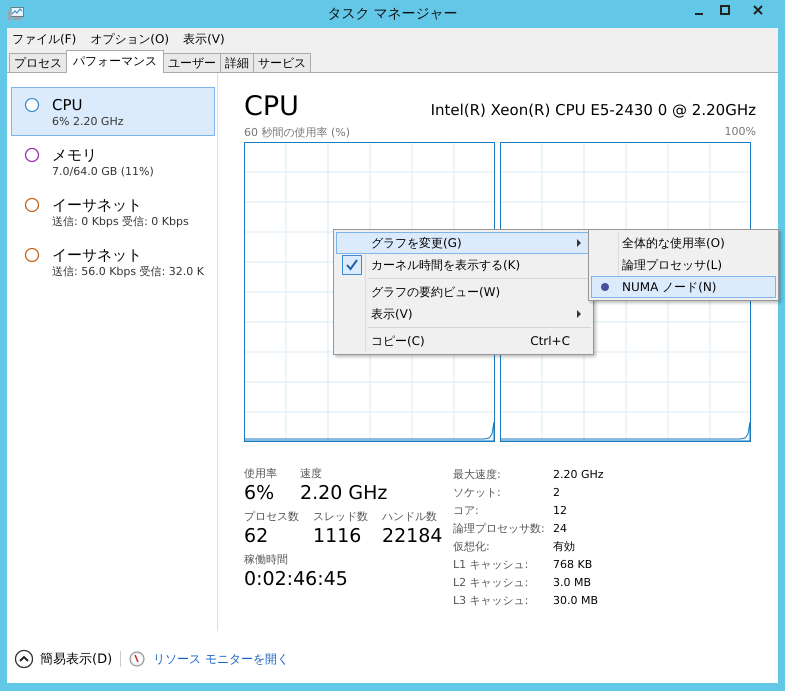  What do you see at coordinates (340, 516) in the screenshot?
I see `stat-label: スレッド数` at bounding box center [340, 516].